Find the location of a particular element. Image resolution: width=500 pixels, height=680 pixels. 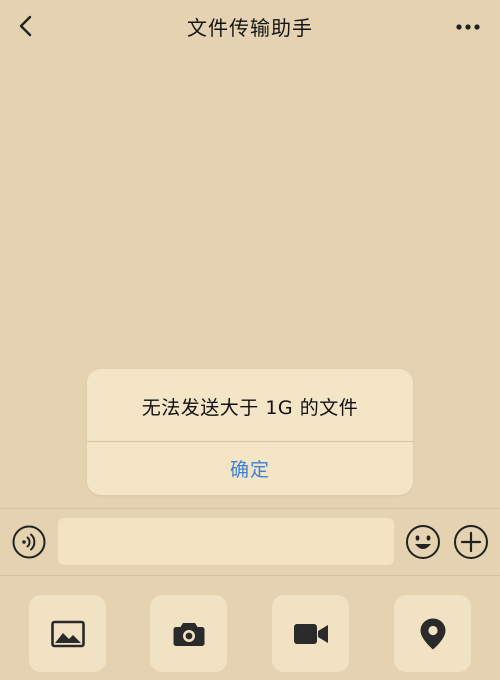

nav-bar: 文件传输助手 is located at coordinates (250, 27).